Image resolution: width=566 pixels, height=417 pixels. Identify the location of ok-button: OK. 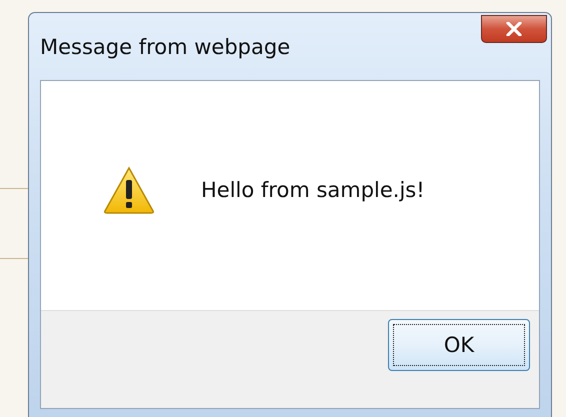
(459, 345).